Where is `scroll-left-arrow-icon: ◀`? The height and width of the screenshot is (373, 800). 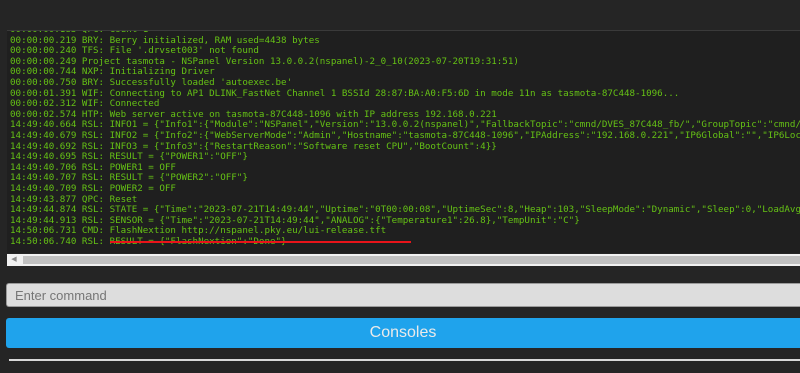 scroll-left-arrow-icon: ◀ is located at coordinates (14, 260).